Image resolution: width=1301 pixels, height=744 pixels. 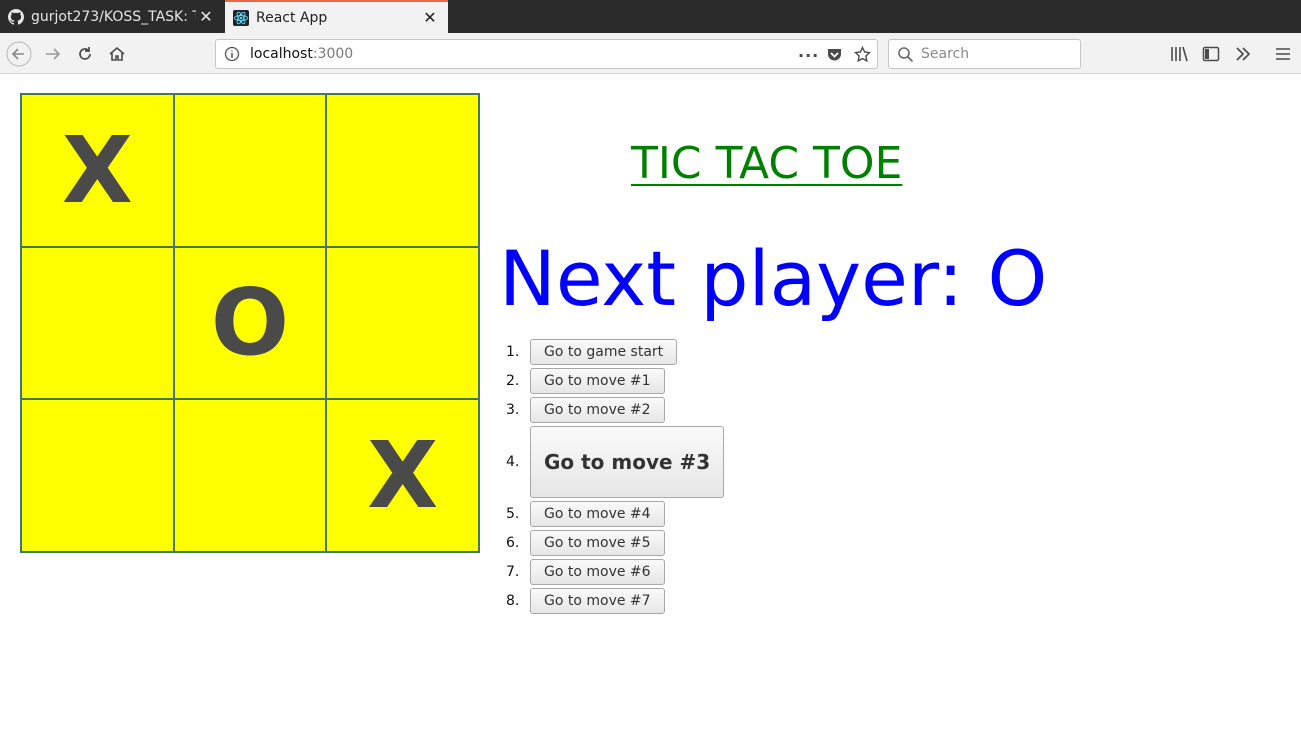 What do you see at coordinates (333, 54) in the screenshot?
I see `url-port: :3000` at bounding box center [333, 54].